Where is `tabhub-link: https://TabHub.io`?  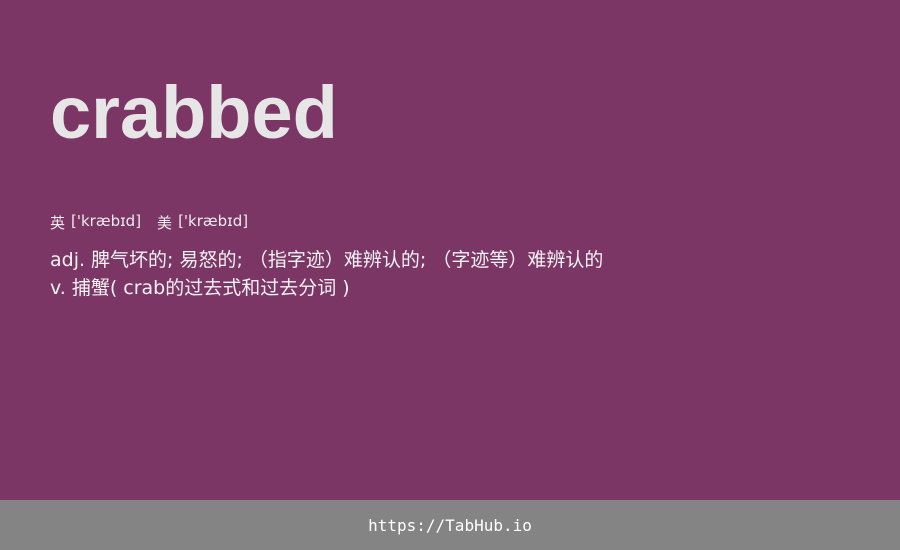 tabhub-link: https://TabHub.io is located at coordinates (450, 525).